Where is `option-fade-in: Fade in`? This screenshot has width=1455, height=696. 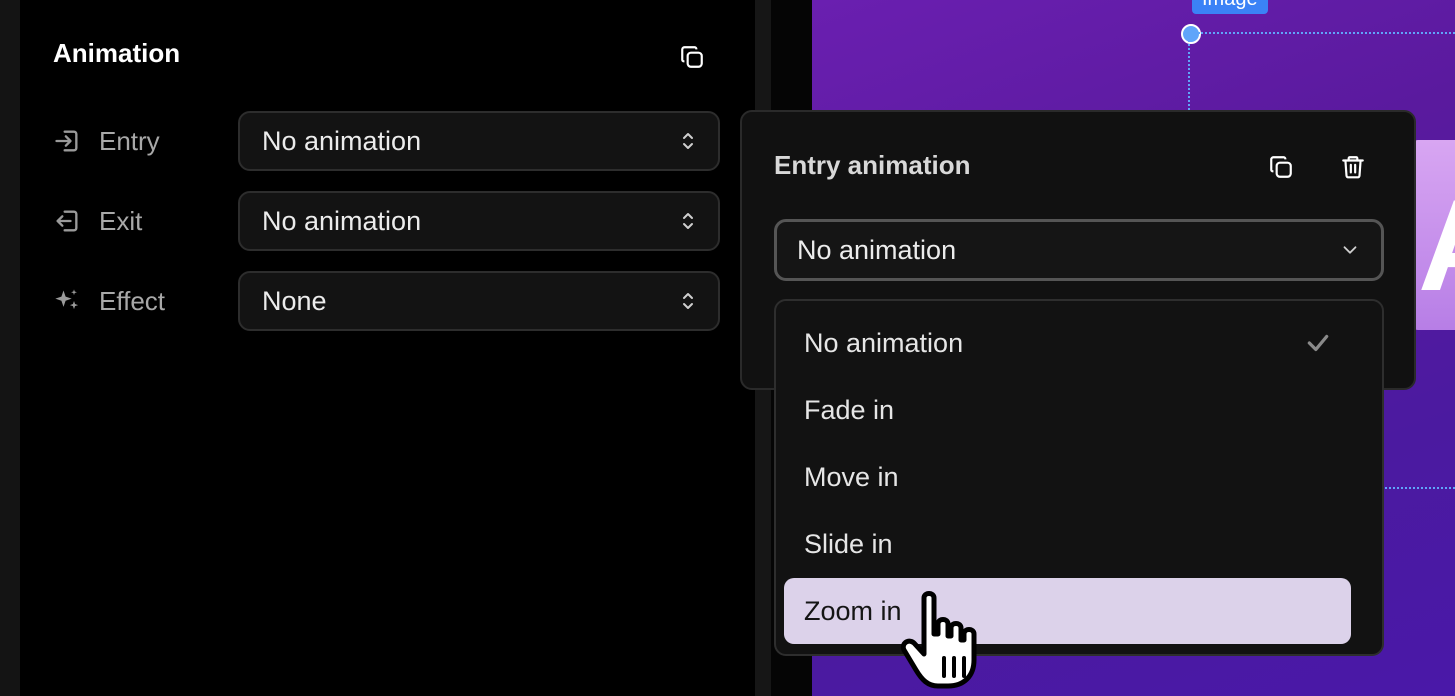 option-fade-in: Fade in is located at coordinates (1067, 410).